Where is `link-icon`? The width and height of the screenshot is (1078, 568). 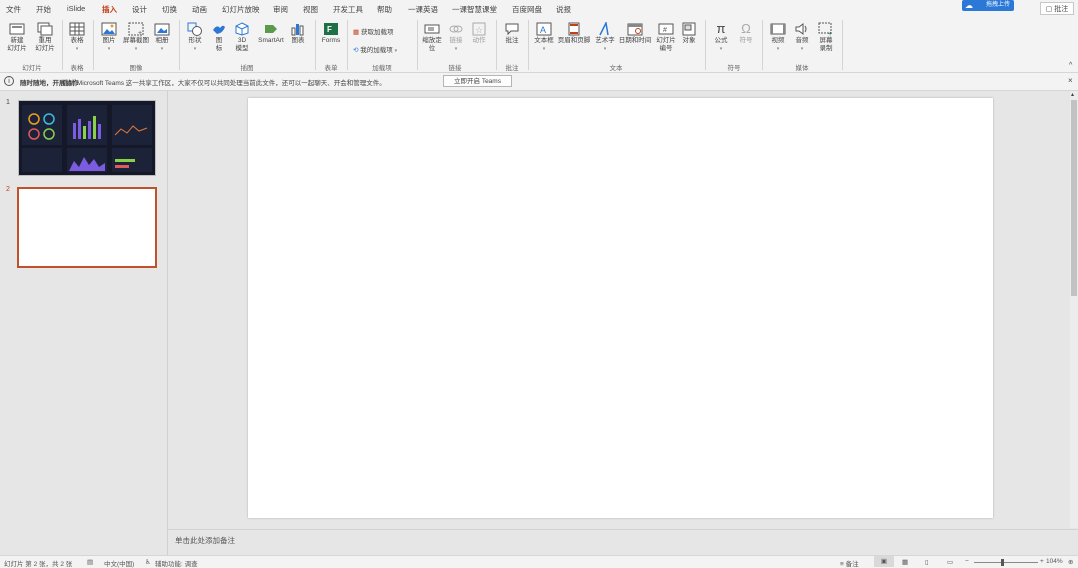
link-icon is located at coordinates (456, 29).